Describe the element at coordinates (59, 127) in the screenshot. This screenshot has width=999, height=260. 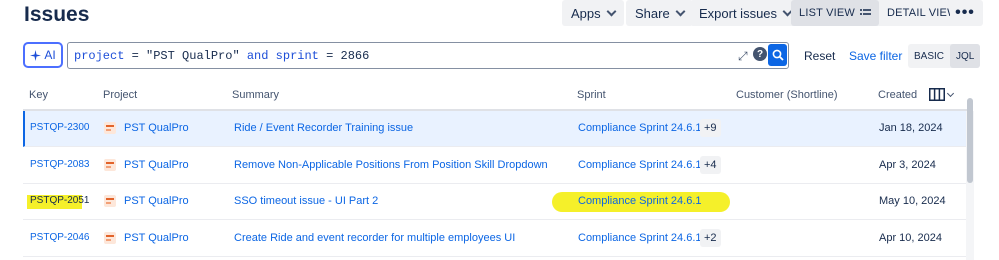
I see `issue-key-link: PSTQP-2300` at that location.